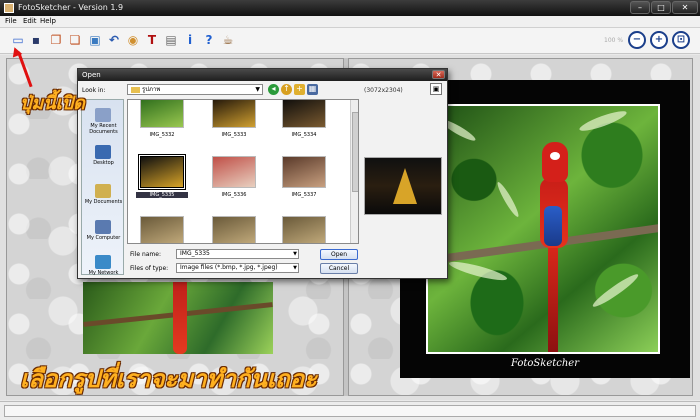  I want to click on zoom-level: 100 %, so click(614, 40).